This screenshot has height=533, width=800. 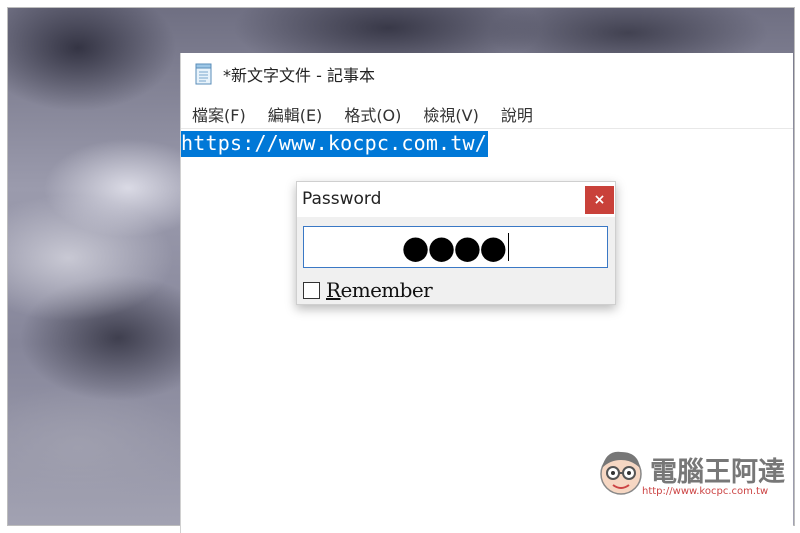 What do you see at coordinates (487, 114) in the screenshot?
I see `menu-bar: 檔案(F) 編輯(E) 格式(O) 檢視(V) 說明` at bounding box center [487, 114].